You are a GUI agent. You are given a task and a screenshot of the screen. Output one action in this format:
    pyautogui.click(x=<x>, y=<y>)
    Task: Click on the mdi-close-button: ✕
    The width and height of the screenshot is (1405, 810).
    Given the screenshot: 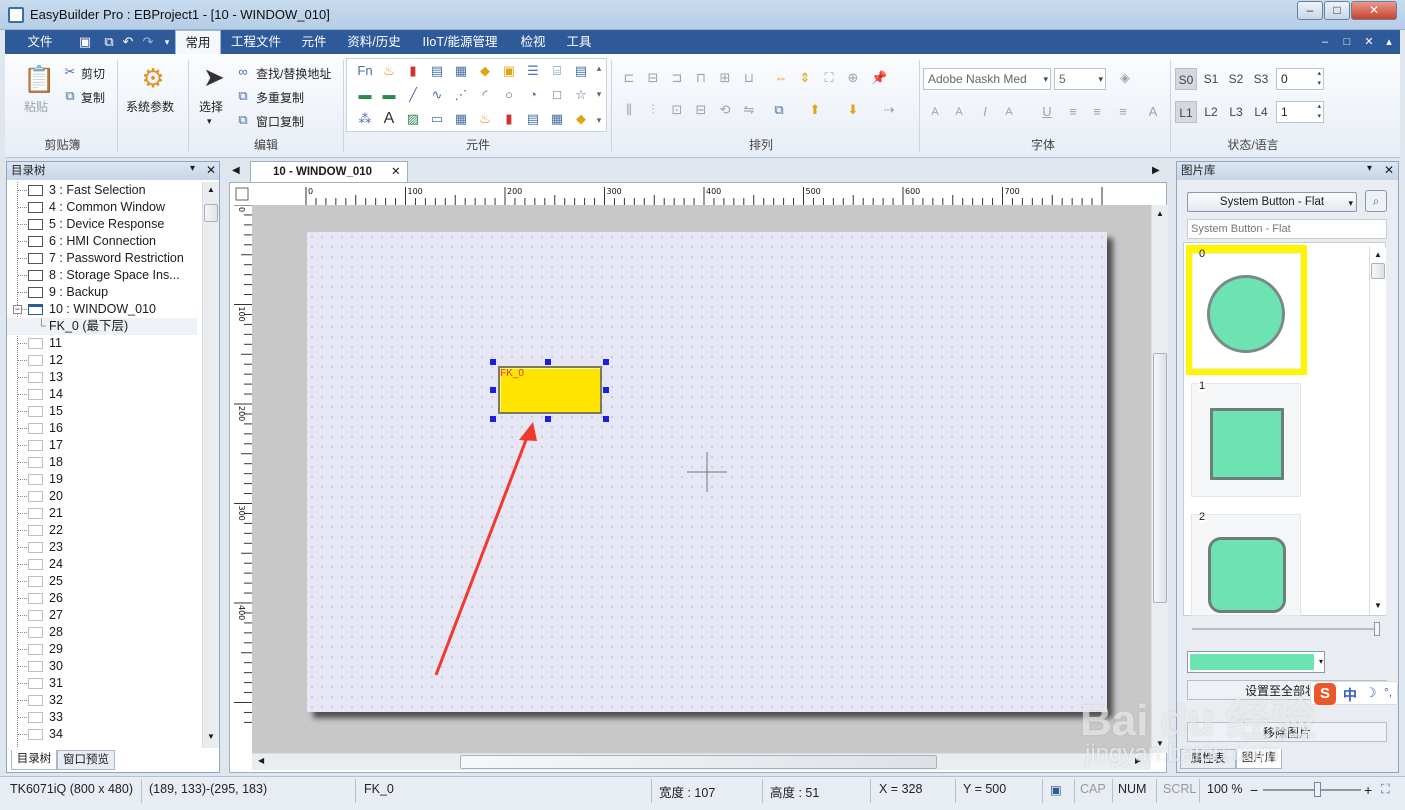 What is the action you would take?
    pyautogui.click(x=1369, y=42)
    